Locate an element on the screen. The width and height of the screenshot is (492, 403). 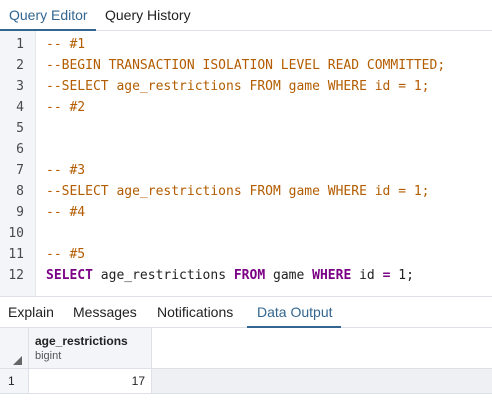
editor-tab-bar: Query Editor Query History is located at coordinates (246, 15).